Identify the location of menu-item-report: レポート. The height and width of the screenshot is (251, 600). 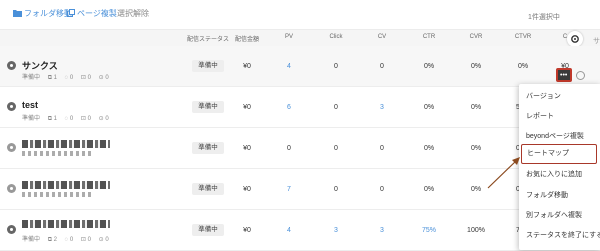
(540, 116).